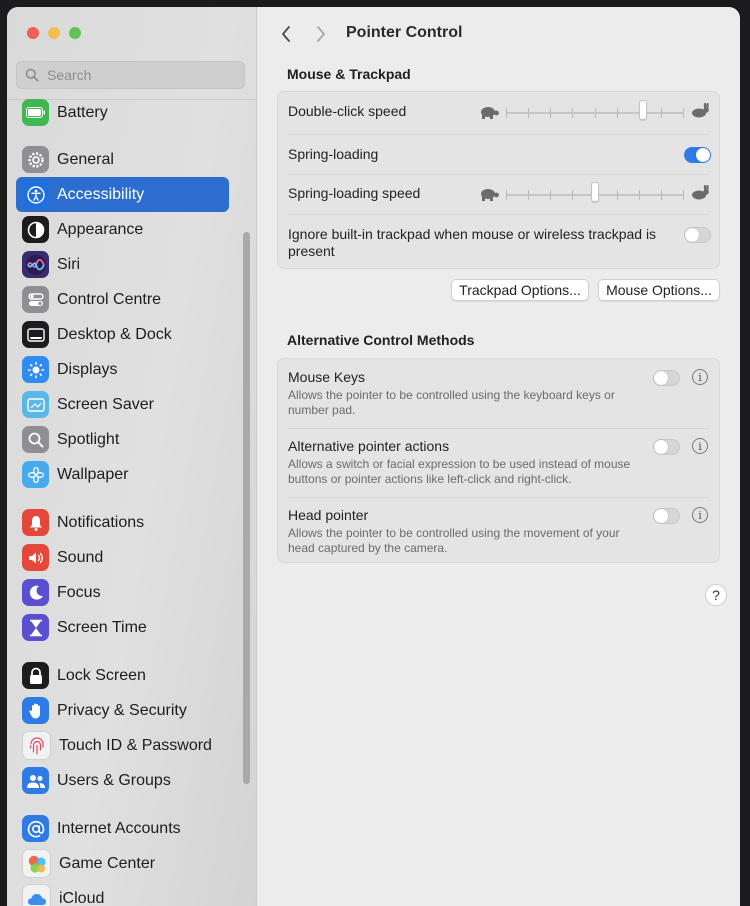 This screenshot has height=906, width=750. What do you see at coordinates (35, 627) in the screenshot?
I see `screen-time-icon` at bounding box center [35, 627].